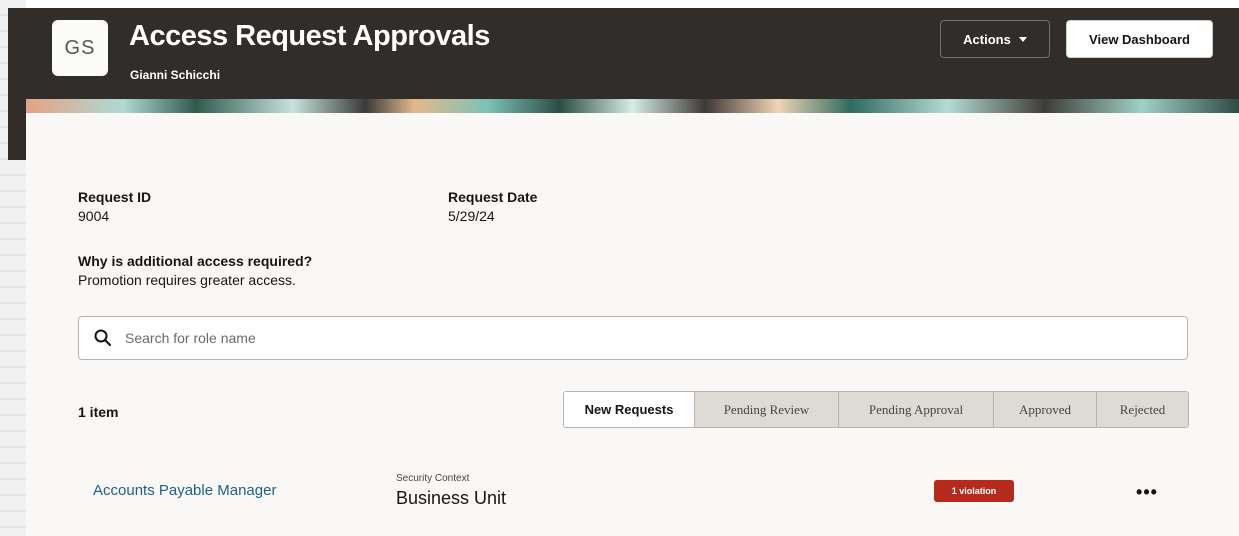  Describe the element at coordinates (493, 197) in the screenshot. I see `request-date-label: Request Date` at that location.